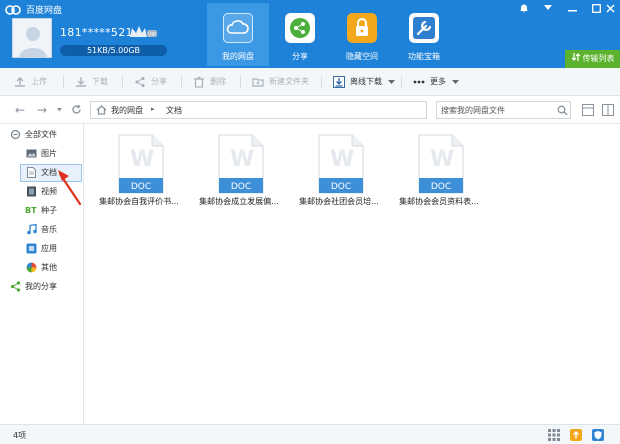  Describe the element at coordinates (20, 110) in the screenshot. I see `back-arrow-icon: ←` at that location.